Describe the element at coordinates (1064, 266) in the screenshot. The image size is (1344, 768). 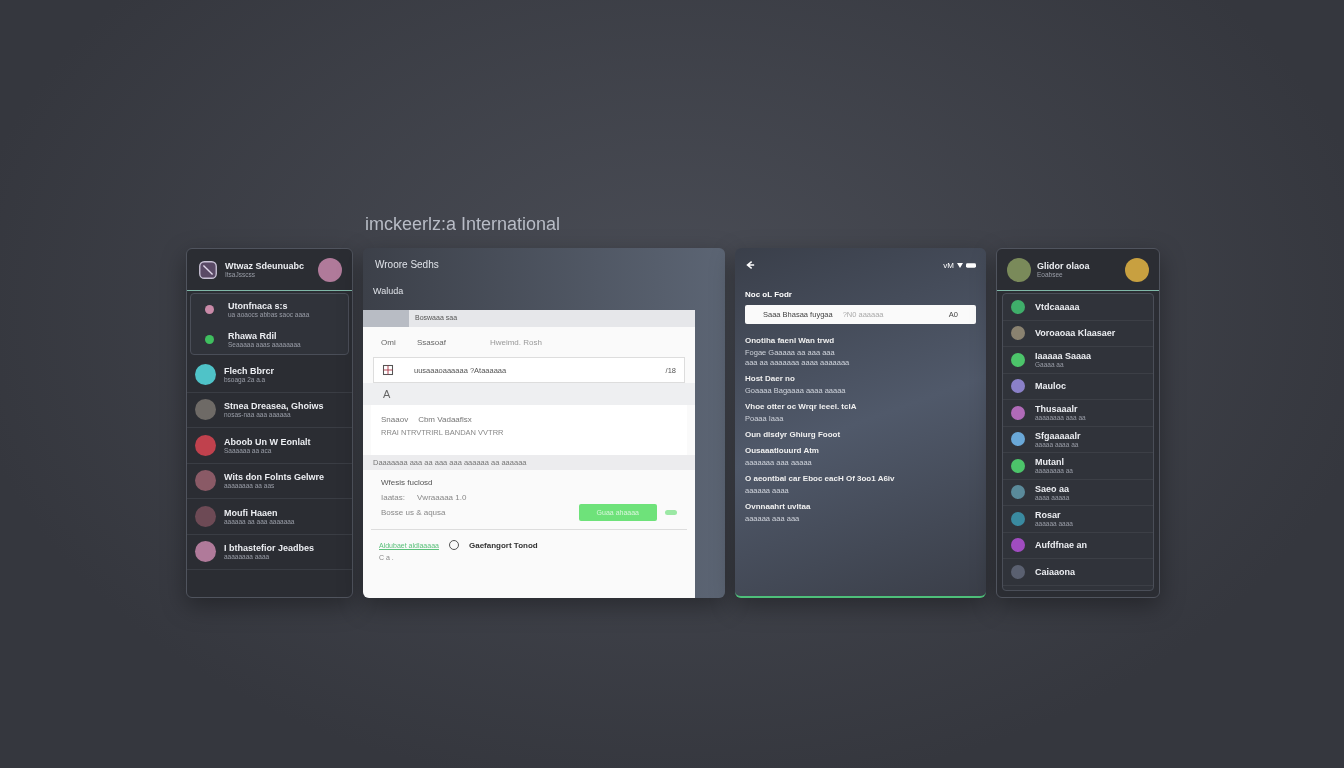
I see `panel-title: Glidor olaoa` at that location.